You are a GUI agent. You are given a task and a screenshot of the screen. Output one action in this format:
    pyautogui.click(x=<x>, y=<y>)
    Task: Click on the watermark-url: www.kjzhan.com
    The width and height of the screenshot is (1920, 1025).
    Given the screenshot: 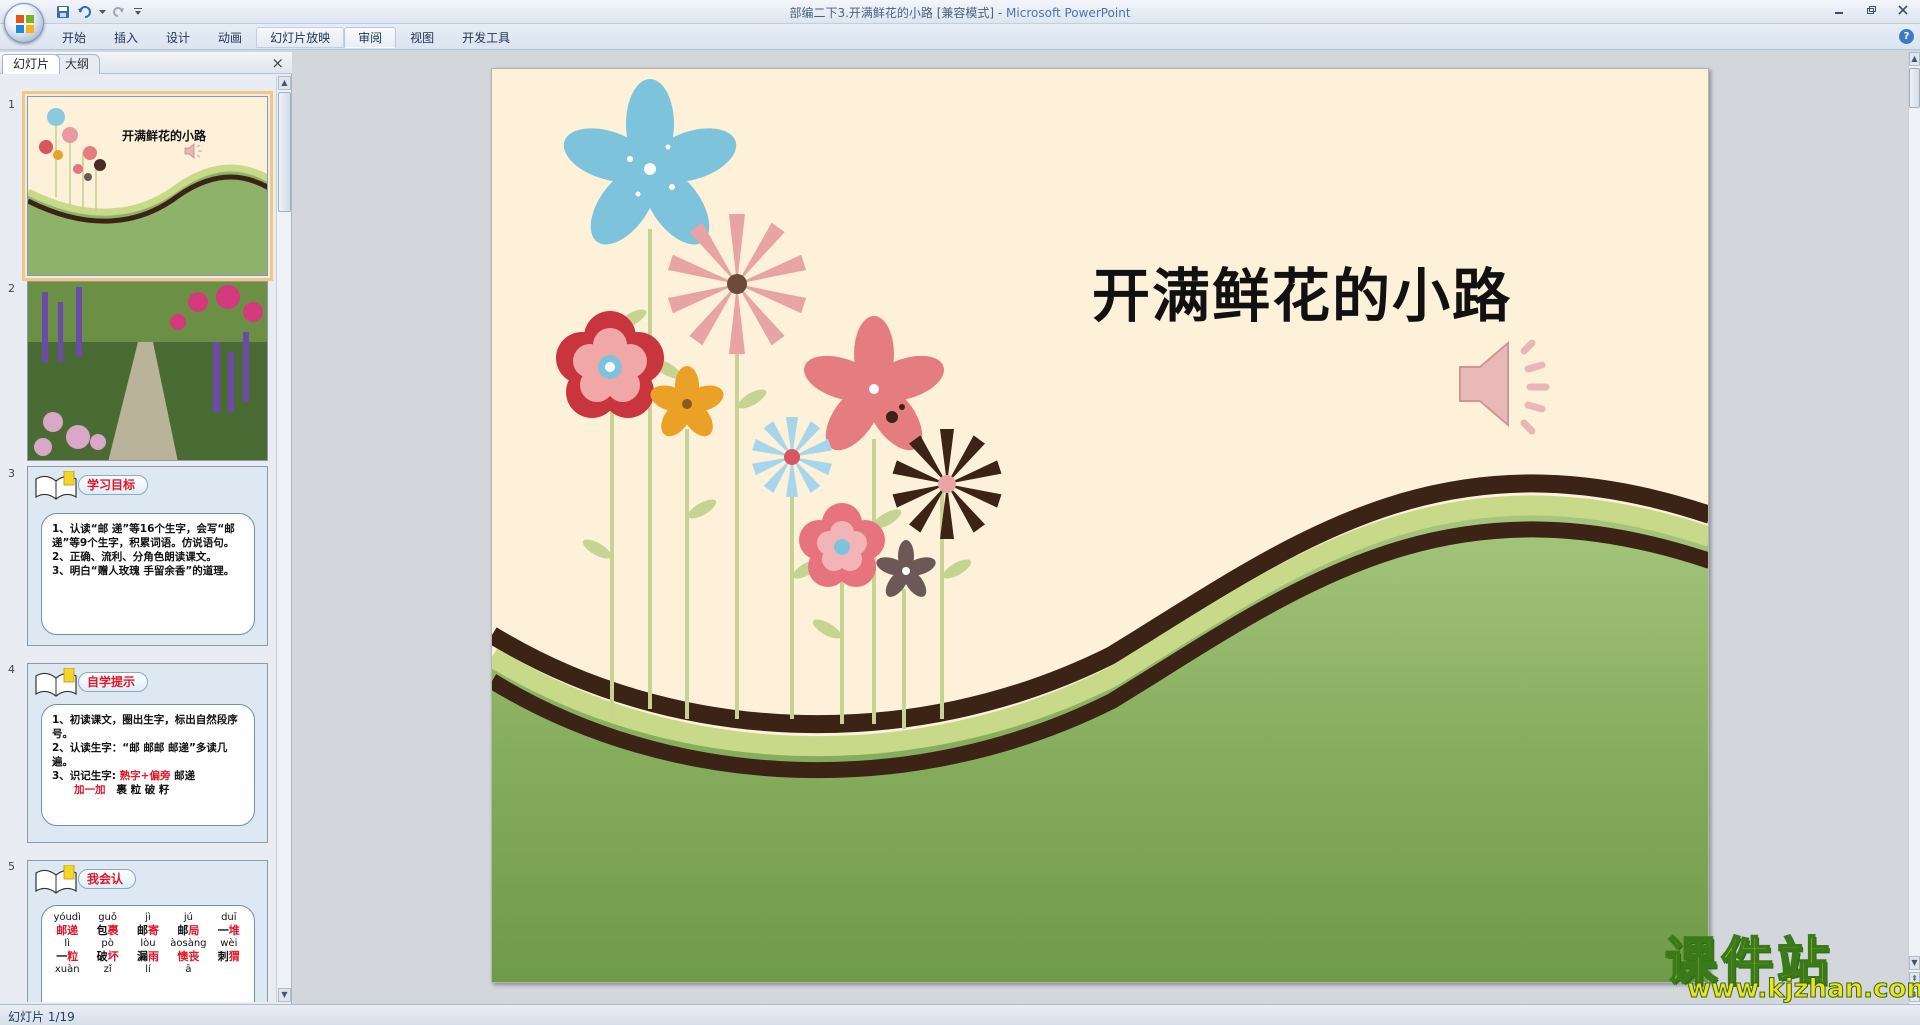 What is the action you would take?
    pyautogui.click(x=1803, y=989)
    